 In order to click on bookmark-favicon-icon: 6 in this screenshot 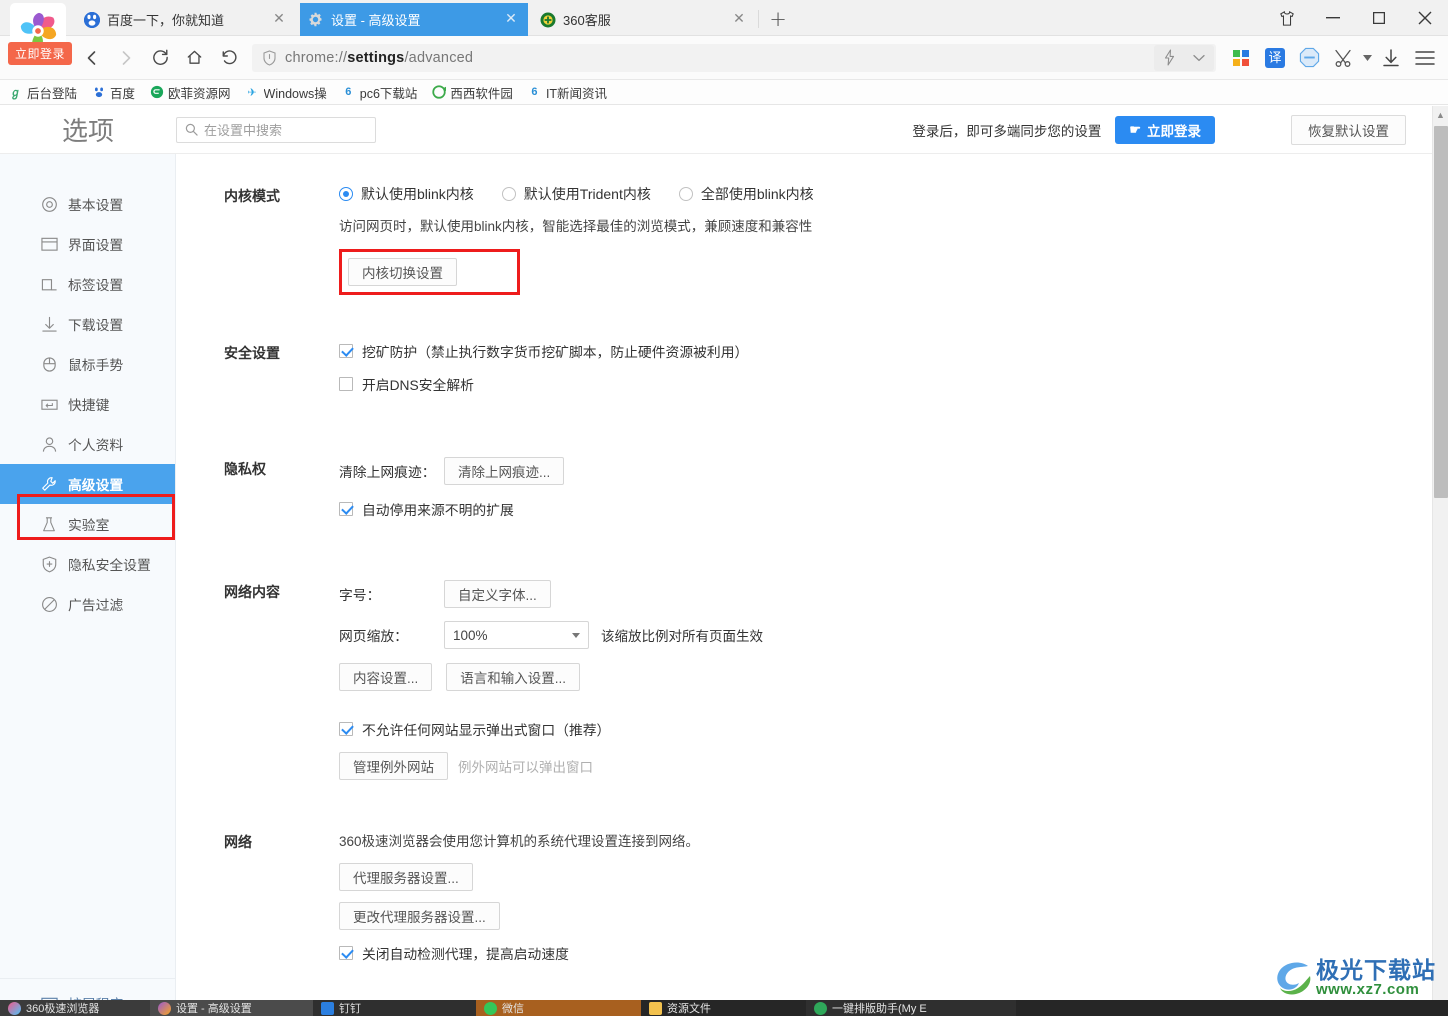, I will do `click(534, 92)`.